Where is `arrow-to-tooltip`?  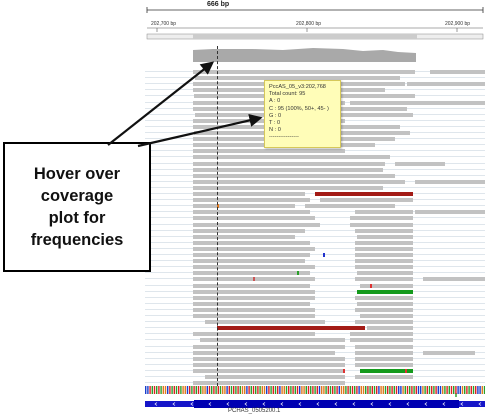 arrow-to-tooltip is located at coordinates (200, 130).